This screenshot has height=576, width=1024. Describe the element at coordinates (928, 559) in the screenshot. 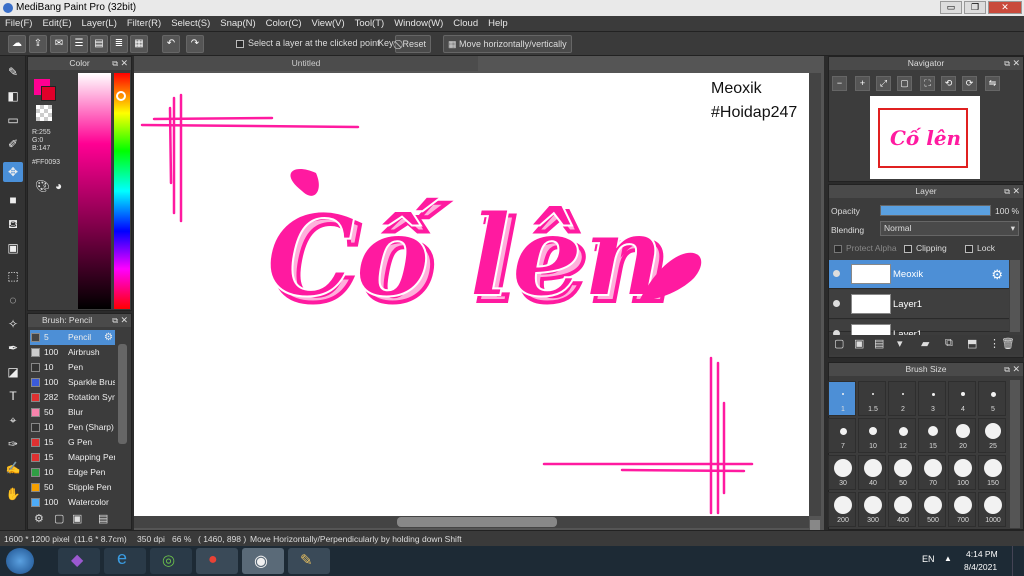

I see `language-indicator: EN` at that location.